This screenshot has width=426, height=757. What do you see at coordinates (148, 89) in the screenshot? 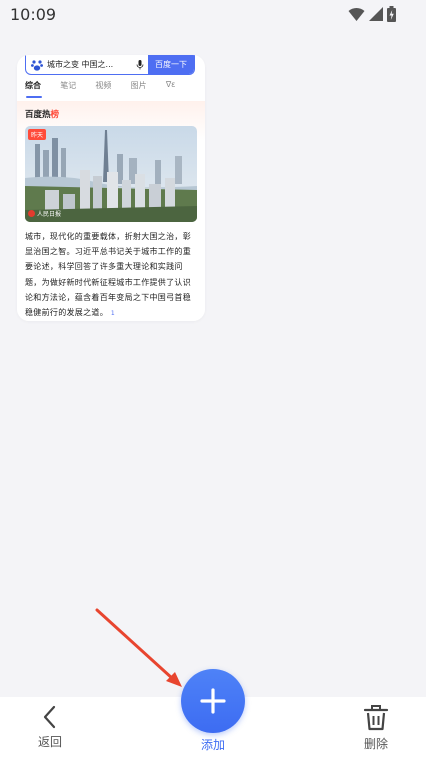
I see `tab-tupian: 图片` at bounding box center [148, 89].